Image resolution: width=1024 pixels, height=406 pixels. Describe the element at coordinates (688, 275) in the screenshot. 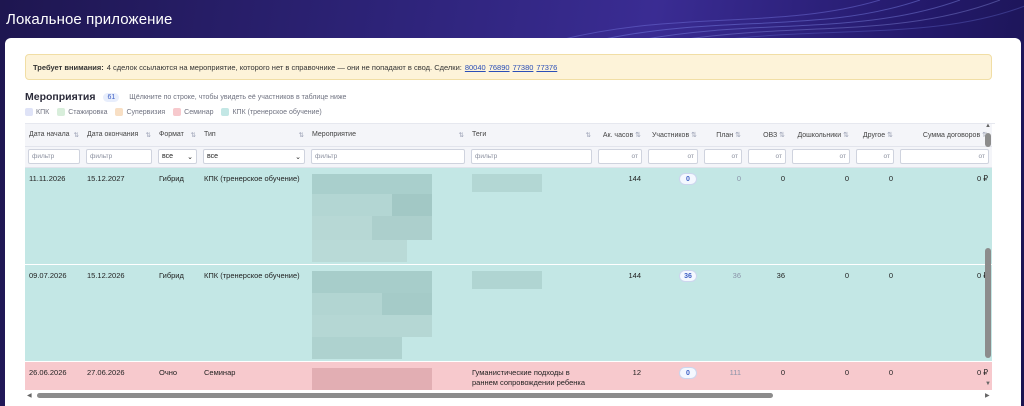

I see `participants-badge: 36` at that location.